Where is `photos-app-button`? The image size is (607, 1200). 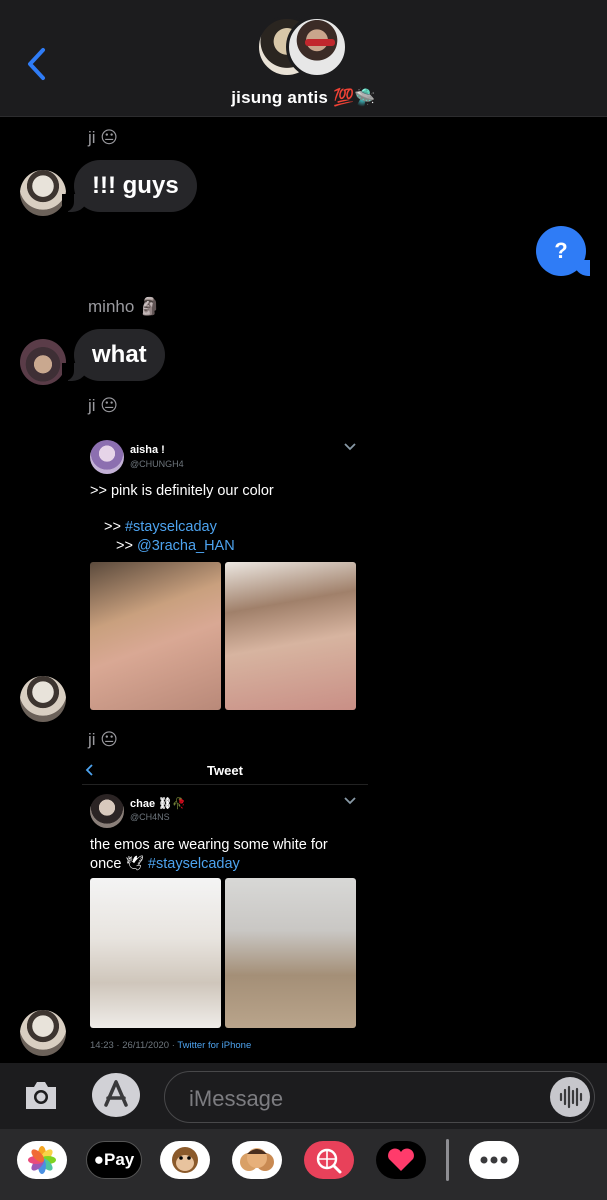
photos-app-button is located at coordinates (42, 1160).